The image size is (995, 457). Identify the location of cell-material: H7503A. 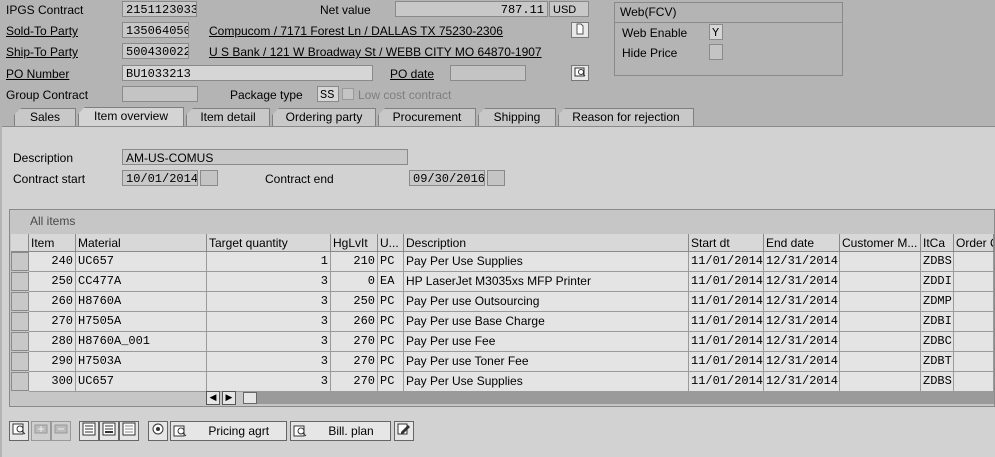
(141, 362).